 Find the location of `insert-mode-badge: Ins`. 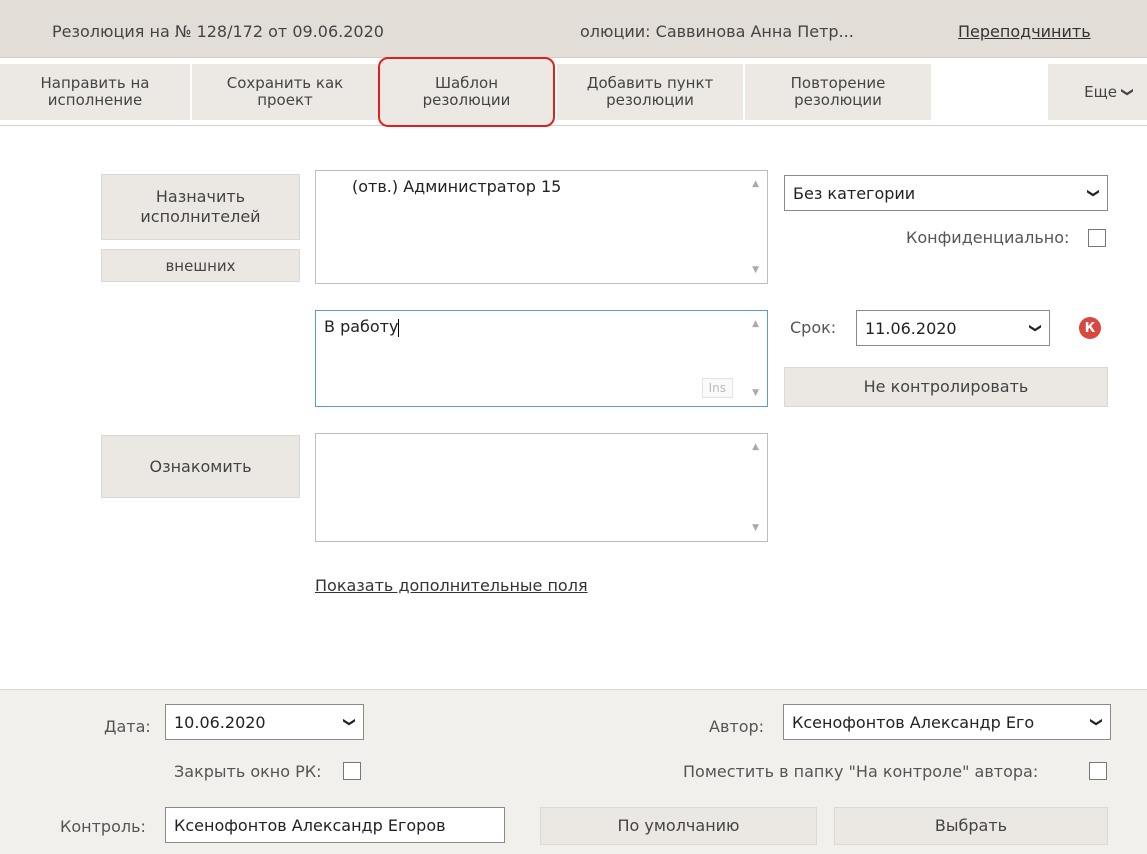

insert-mode-badge: Ins is located at coordinates (717, 388).